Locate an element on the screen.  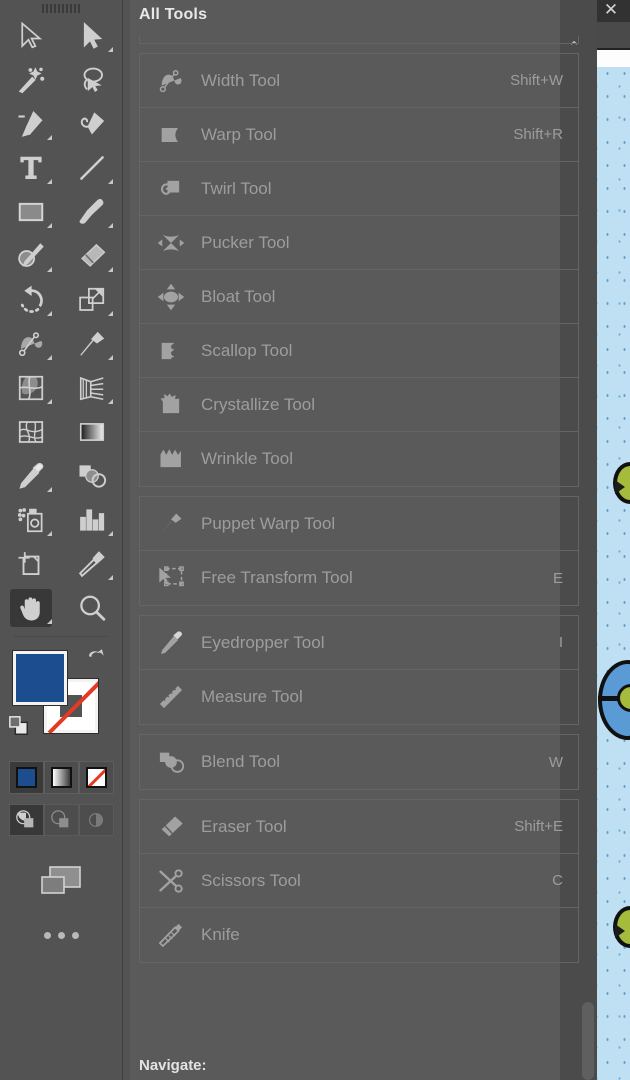
hand-tool-icon is located at coordinates (29, 609).